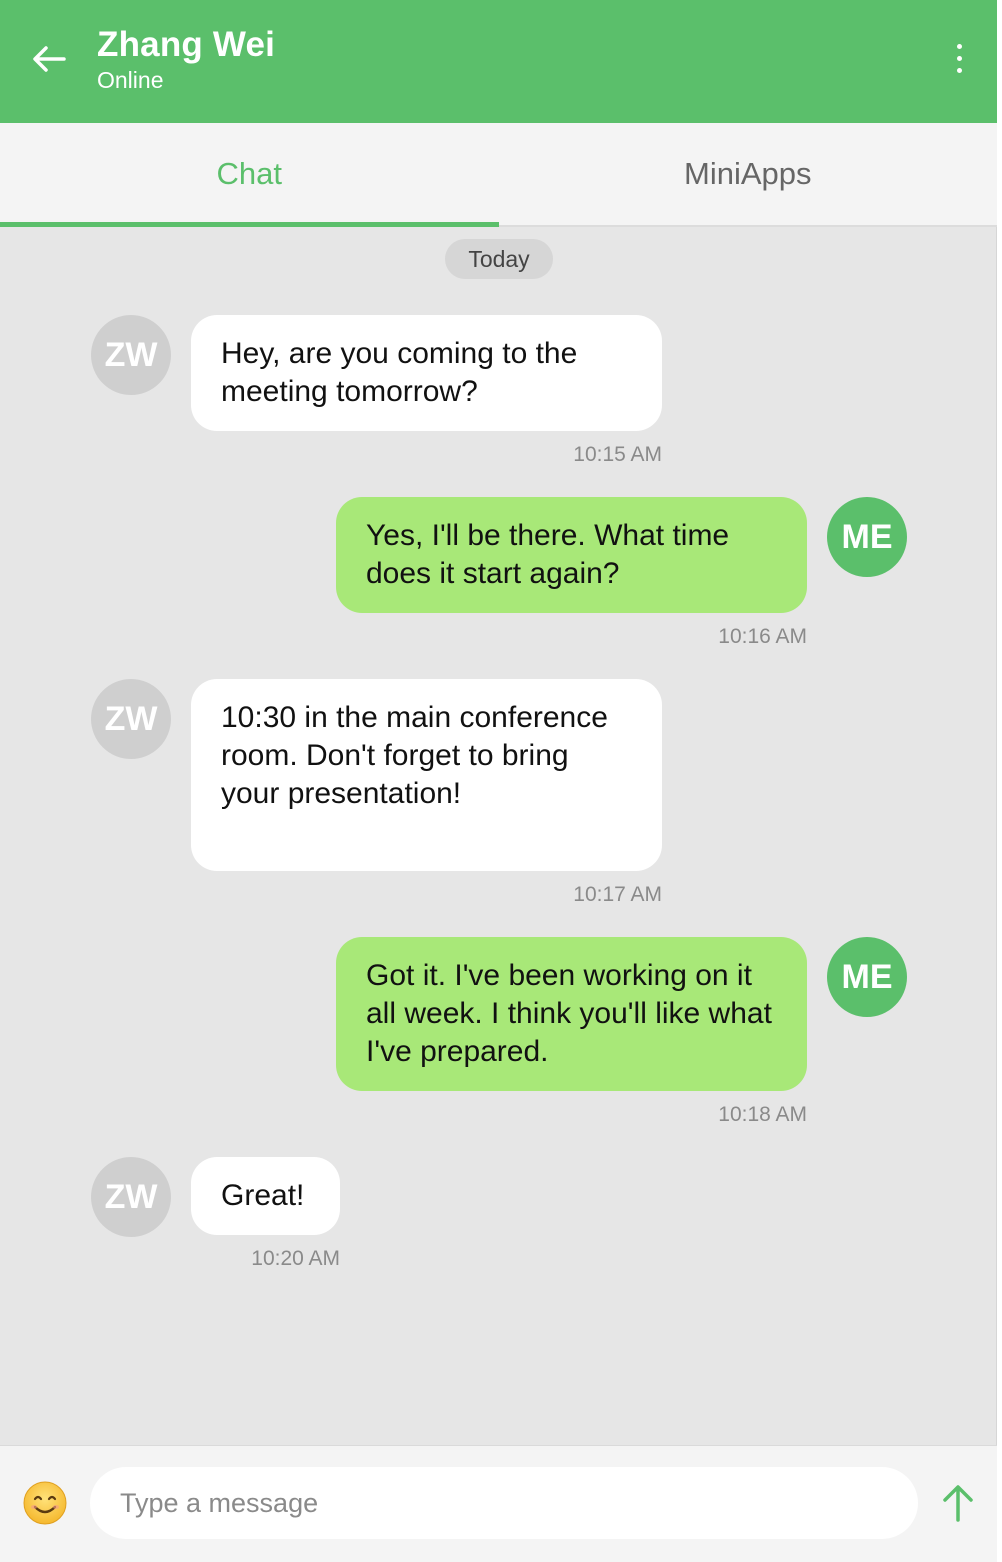 The height and width of the screenshot is (1562, 1002). Describe the element at coordinates (762, 1114) in the screenshot. I see `message-timestamp: 10:18 AM` at that location.